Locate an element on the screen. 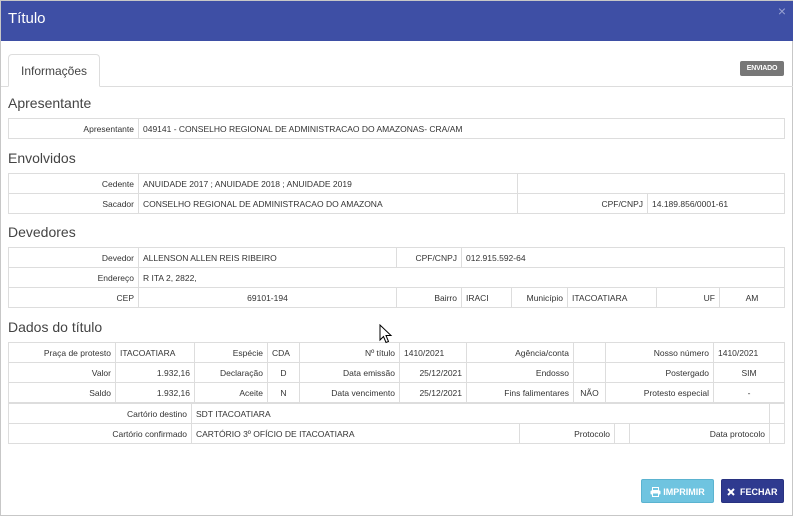 The height and width of the screenshot is (516, 793). declaracao-label: Declaração is located at coordinates (231, 372).